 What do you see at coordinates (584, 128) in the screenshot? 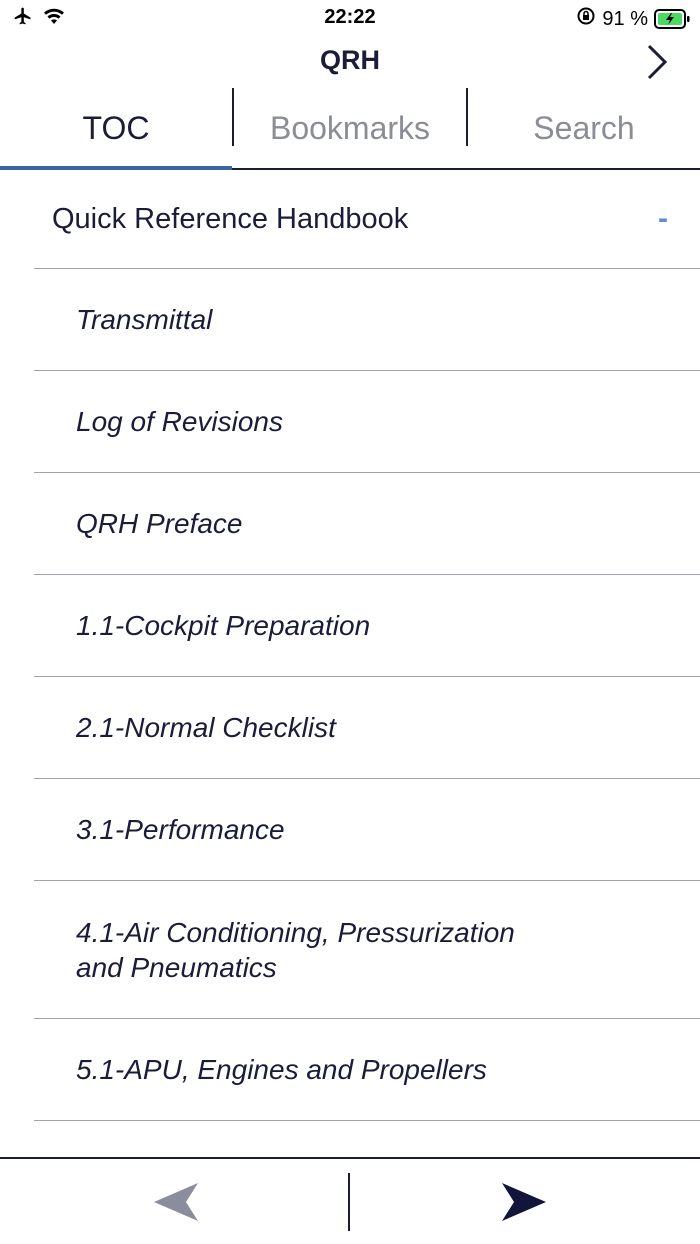
I see `tab-search: Search` at bounding box center [584, 128].